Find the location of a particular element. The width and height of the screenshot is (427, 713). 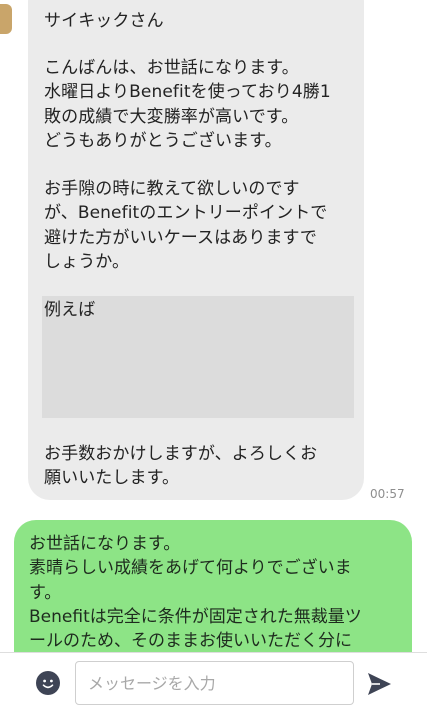

message-greeting: サイキックさん is located at coordinates (104, 21).